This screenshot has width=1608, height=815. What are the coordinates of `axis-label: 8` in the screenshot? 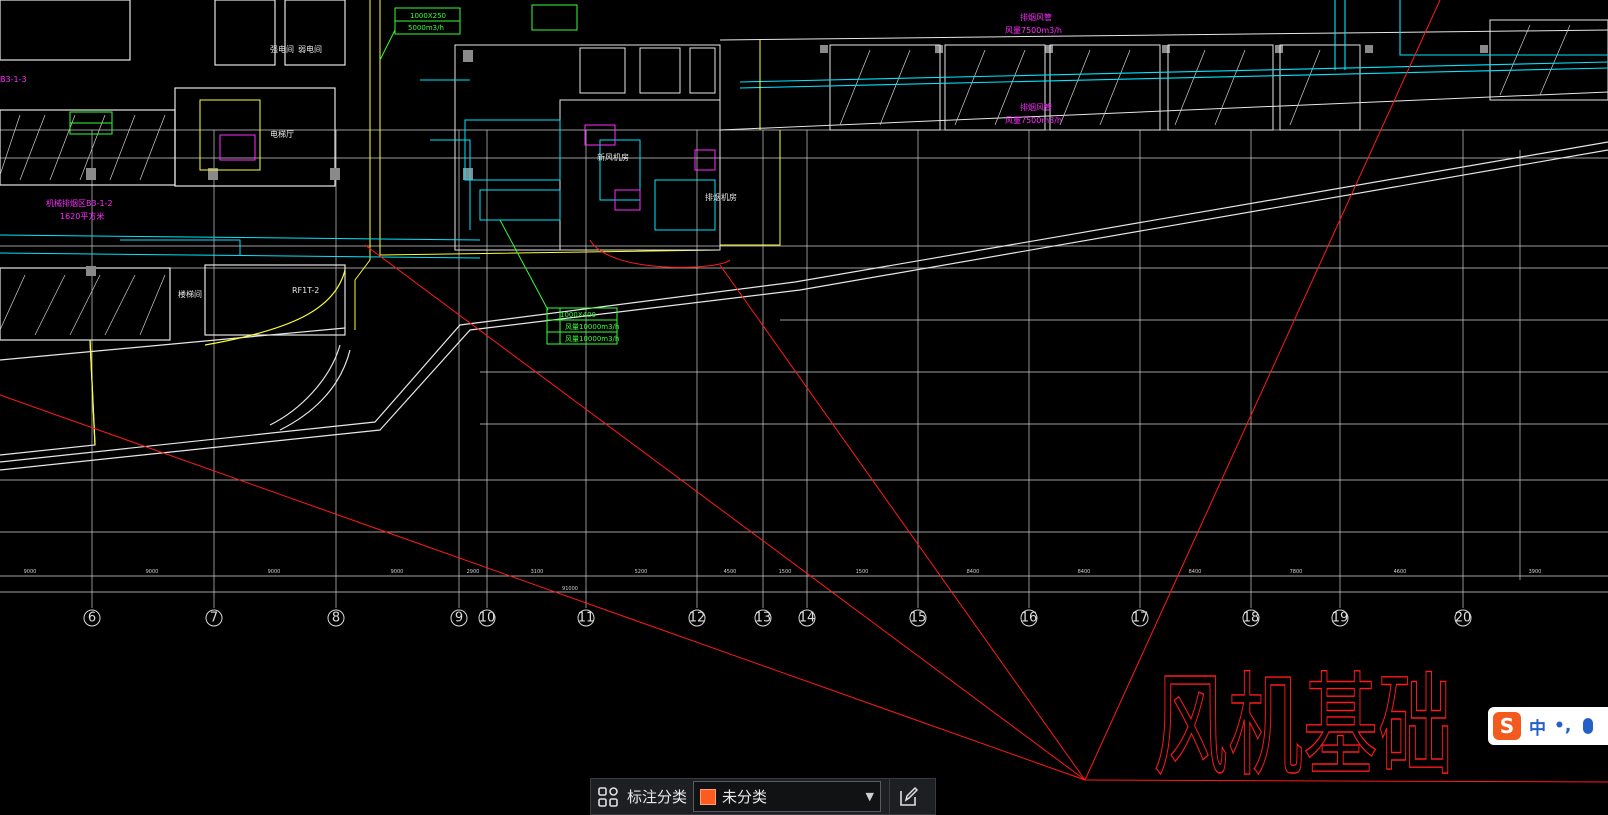 It's located at (336, 618).